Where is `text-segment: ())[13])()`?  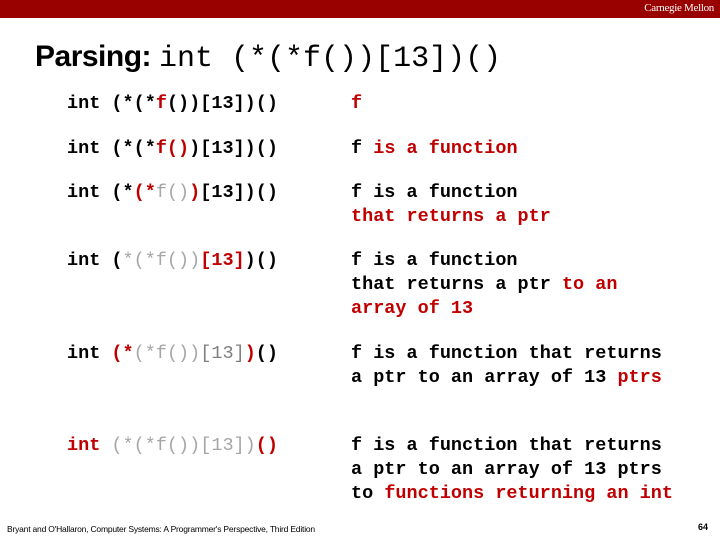 text-segment: ())[13])() is located at coordinates (222, 103).